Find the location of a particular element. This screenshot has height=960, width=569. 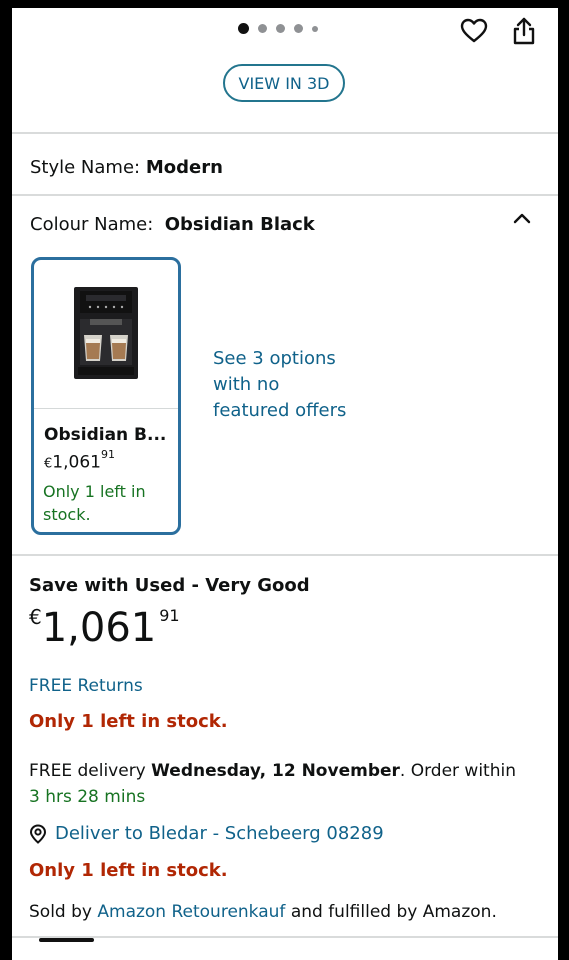

swatch-price-whole: 1,061 is located at coordinates (76, 462).